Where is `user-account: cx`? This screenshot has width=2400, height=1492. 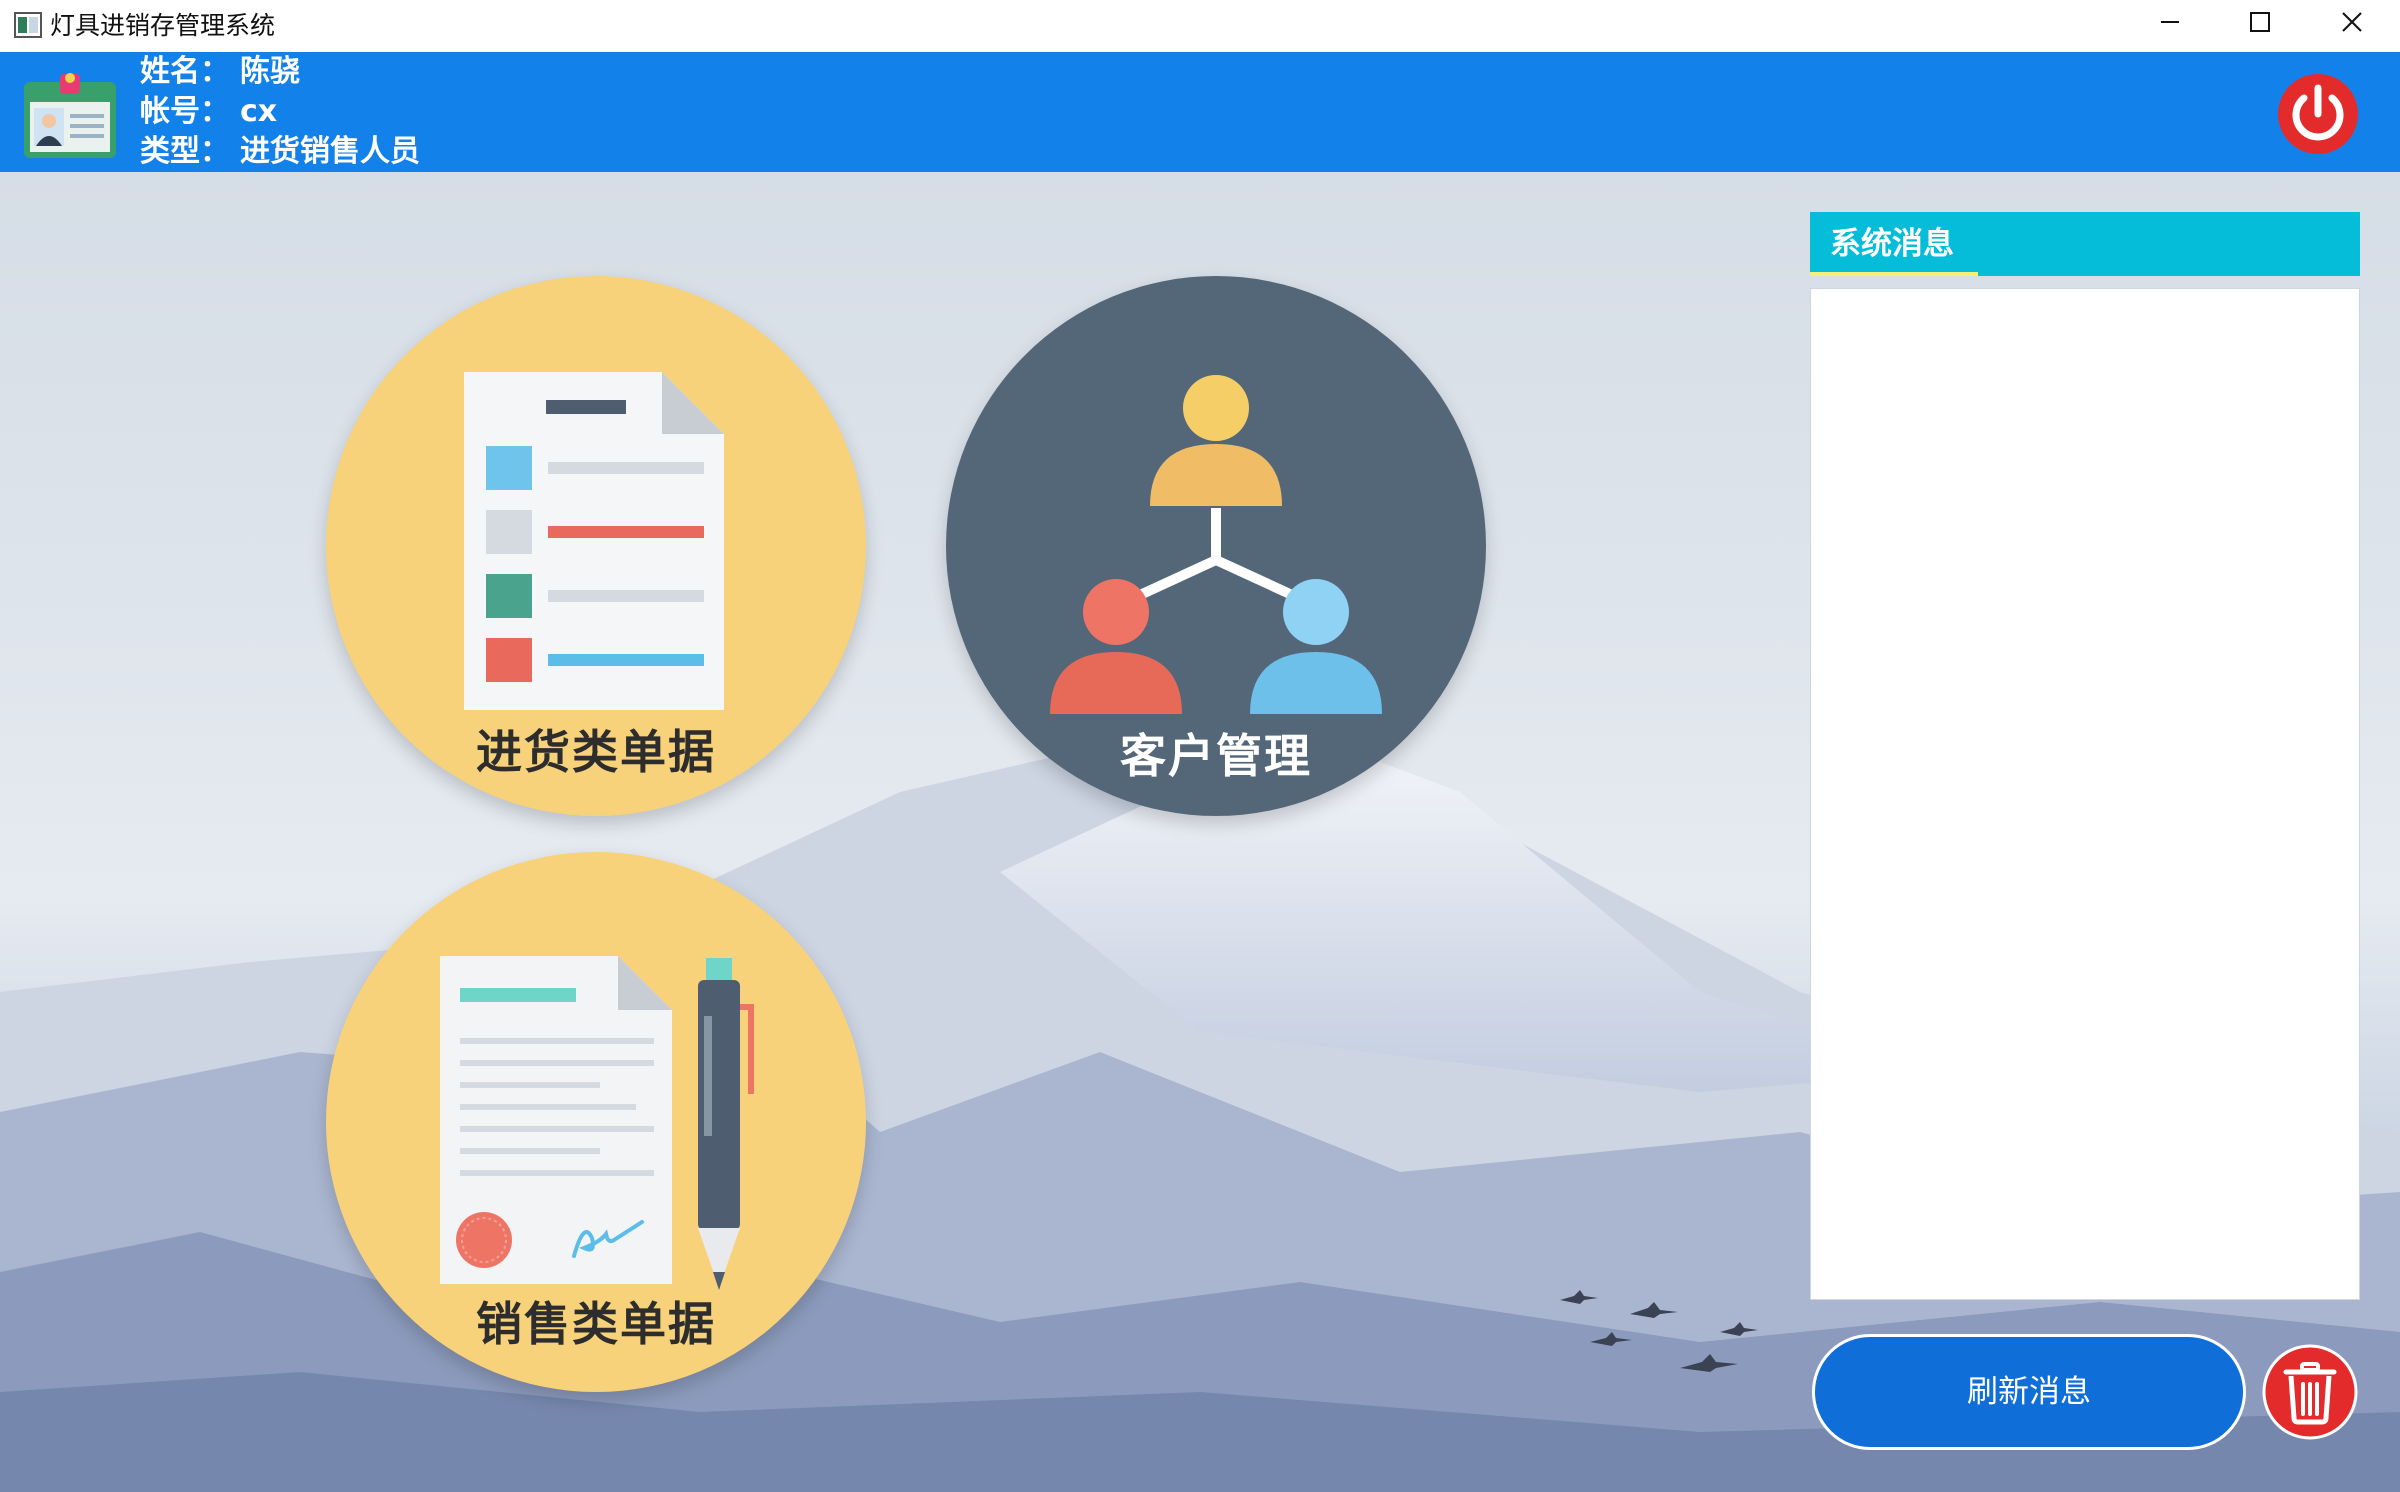 user-account: cx is located at coordinates (259, 111).